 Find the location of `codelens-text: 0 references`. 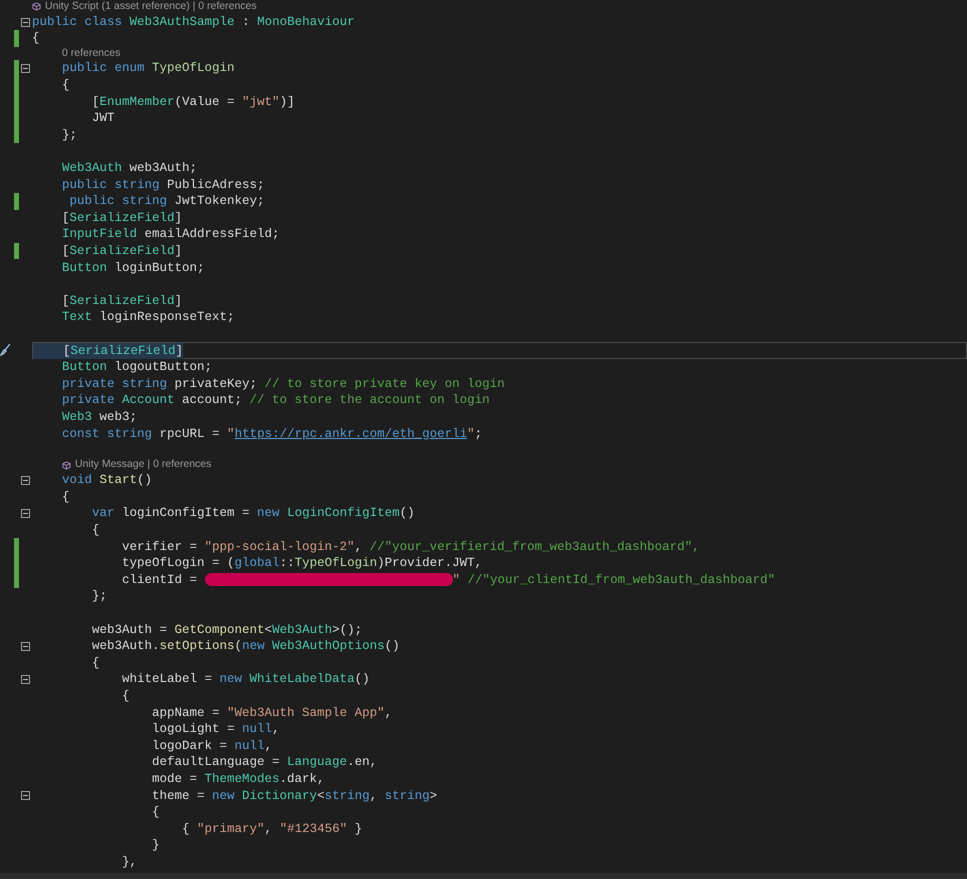

codelens-text: 0 references is located at coordinates (91, 54).